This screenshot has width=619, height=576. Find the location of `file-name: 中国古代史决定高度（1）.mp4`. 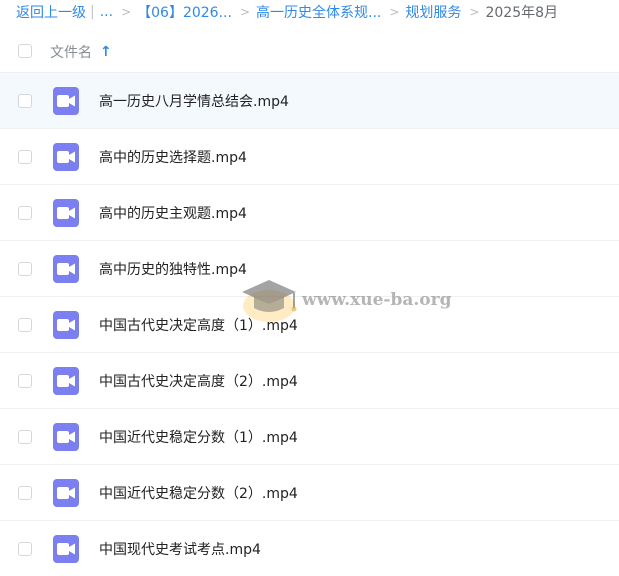

file-name: 中国古代史决定高度（1）.mp4 is located at coordinates (198, 325).